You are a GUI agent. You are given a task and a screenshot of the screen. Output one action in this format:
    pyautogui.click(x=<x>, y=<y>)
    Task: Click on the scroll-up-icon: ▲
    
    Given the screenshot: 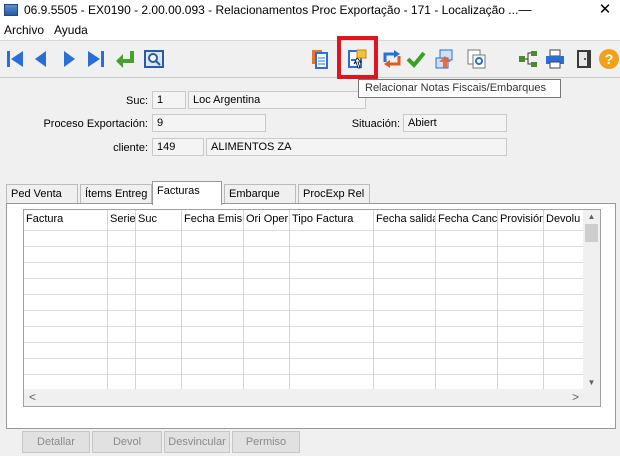 What is the action you would take?
    pyautogui.click(x=591, y=217)
    